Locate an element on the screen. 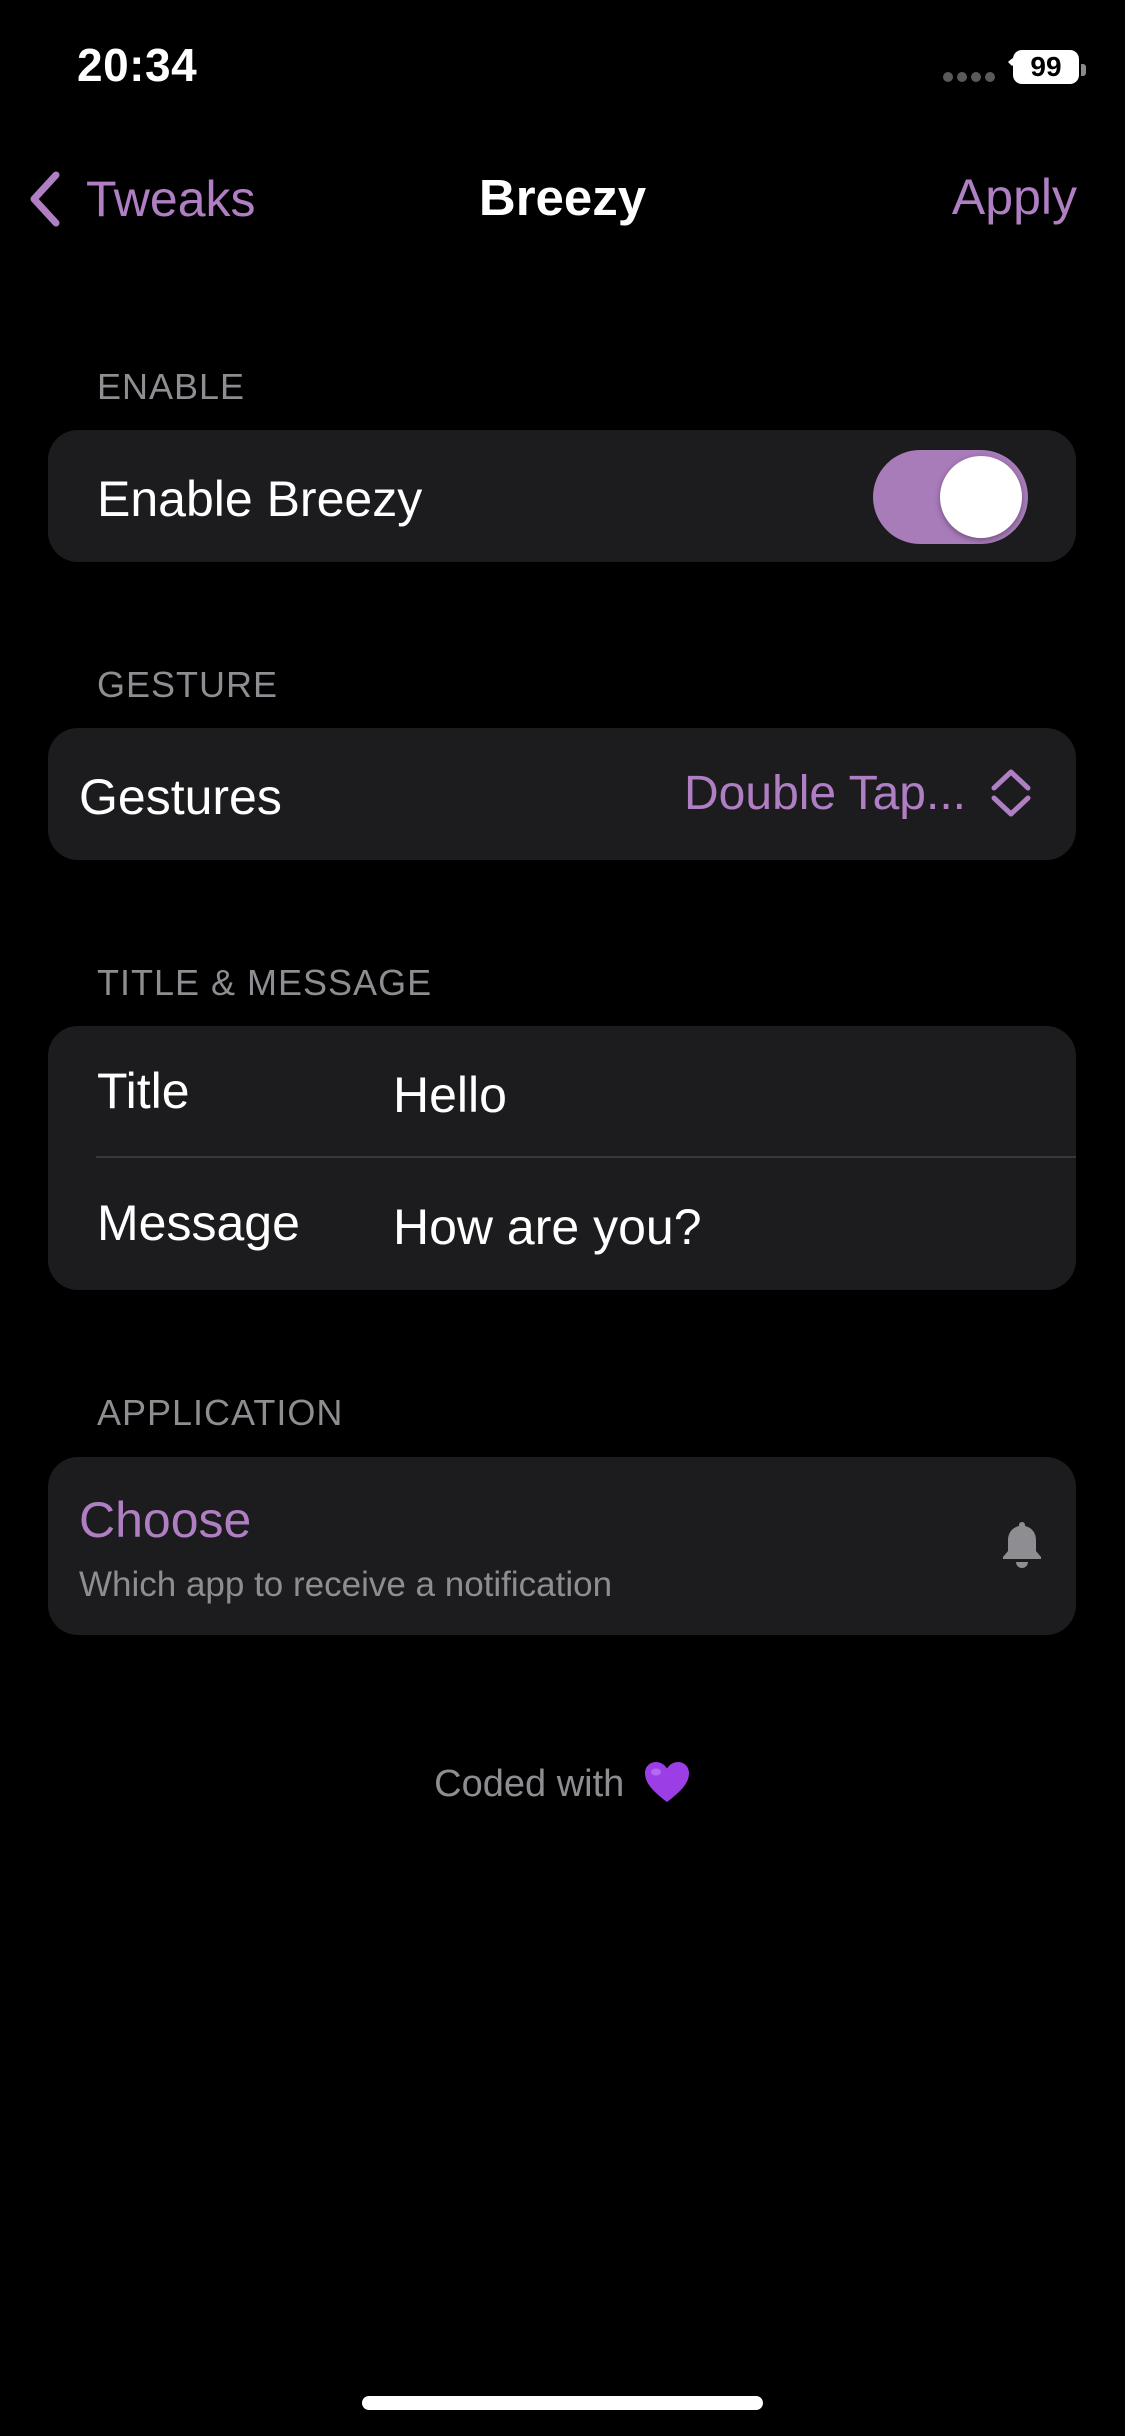  enable-breezy-label: Enable Breezy is located at coordinates (260, 499).